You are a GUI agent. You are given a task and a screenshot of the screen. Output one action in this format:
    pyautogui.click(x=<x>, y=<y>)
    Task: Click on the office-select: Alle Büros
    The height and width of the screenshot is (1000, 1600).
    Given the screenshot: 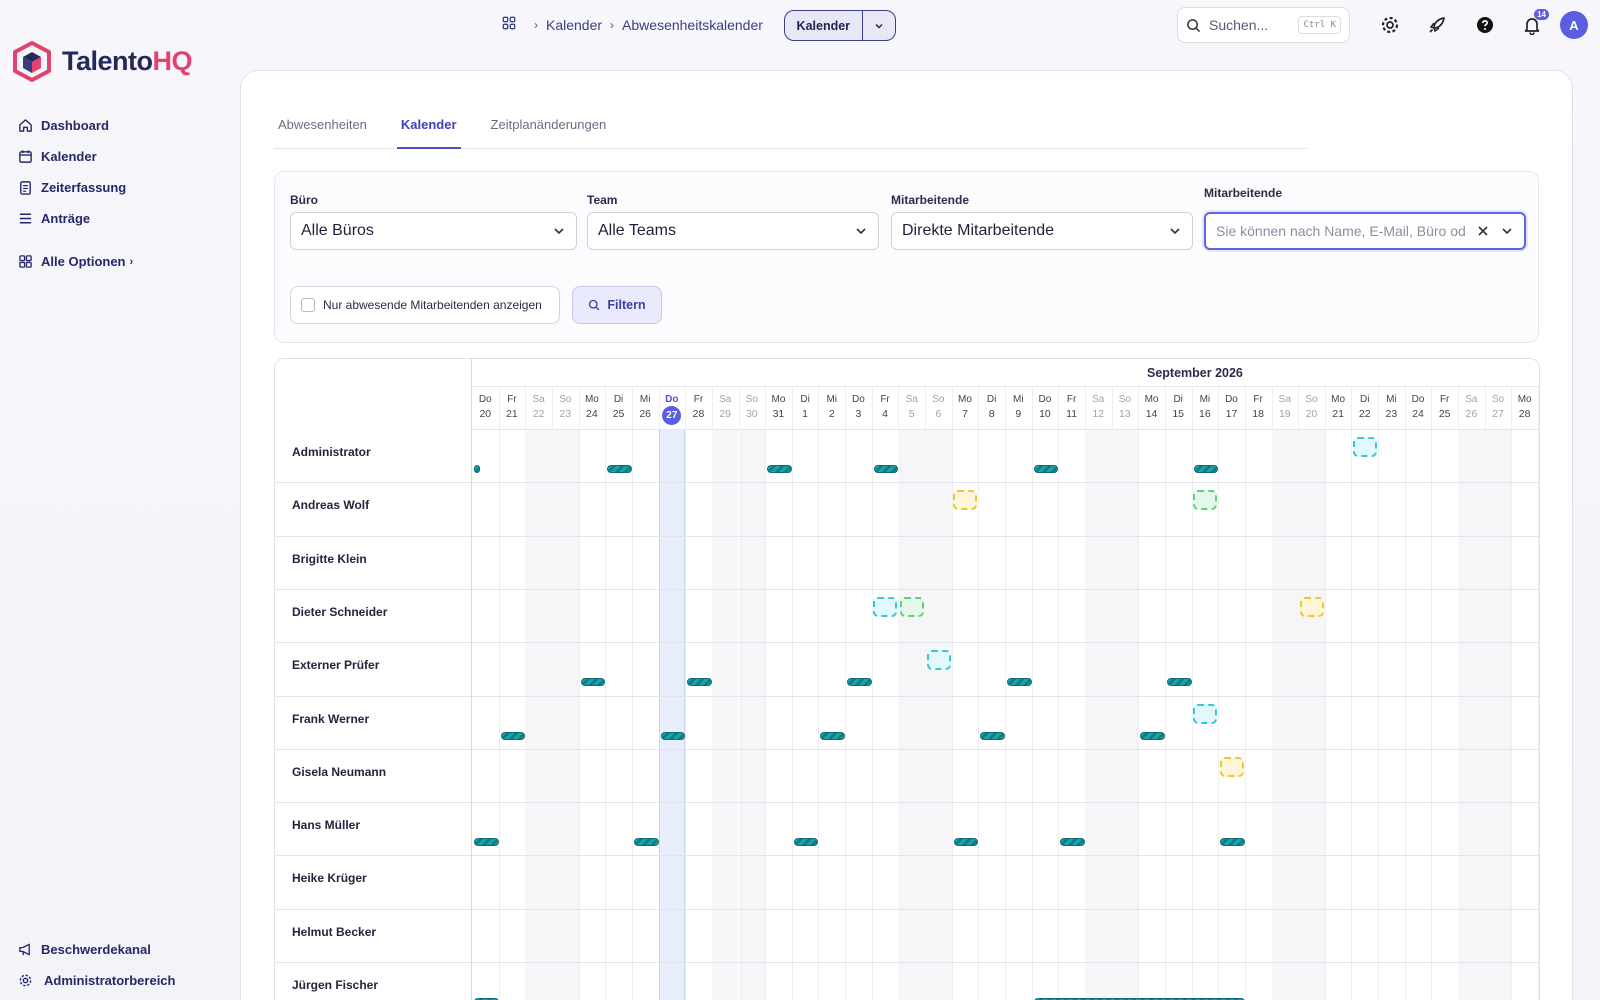 What is the action you would take?
    pyautogui.click(x=433, y=231)
    